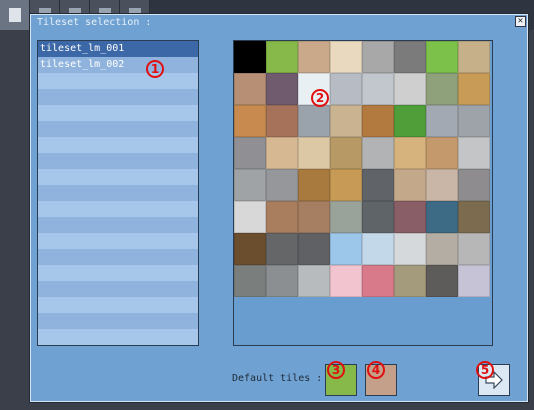  I want to click on close-button: ✕, so click(520, 21).